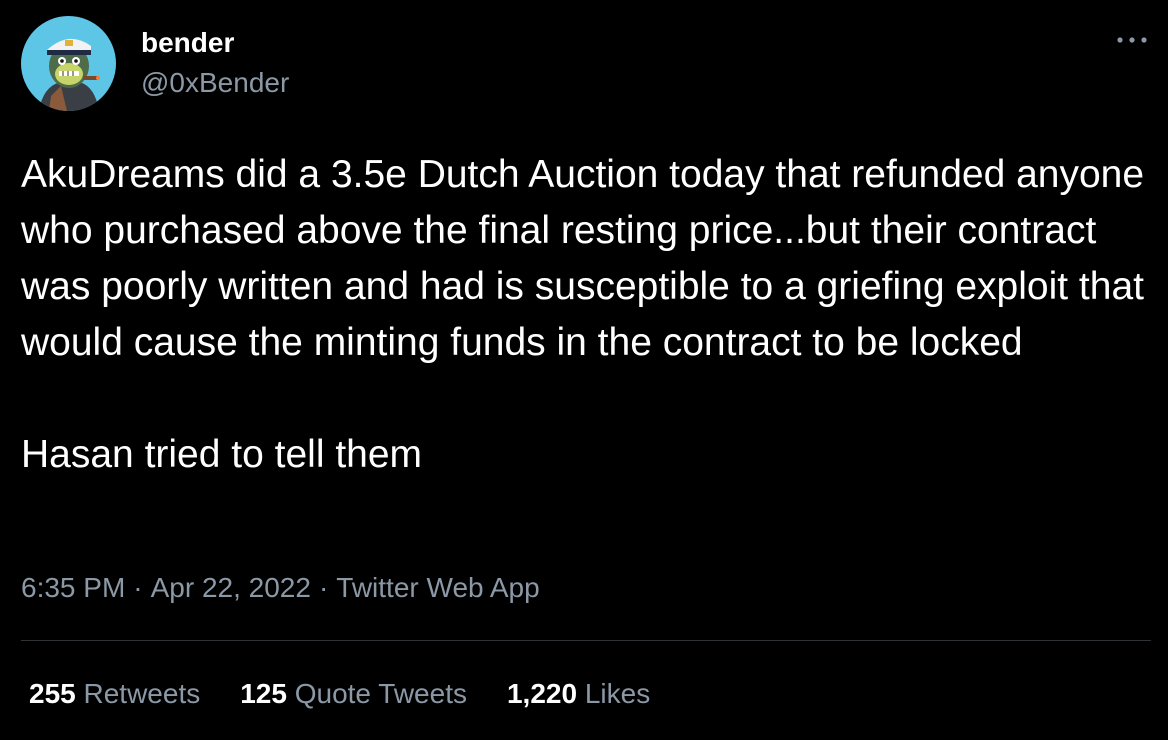 Image resolution: width=1168 pixels, height=740 pixels. I want to click on retweets-stat: 255 Retweets, so click(114, 694).